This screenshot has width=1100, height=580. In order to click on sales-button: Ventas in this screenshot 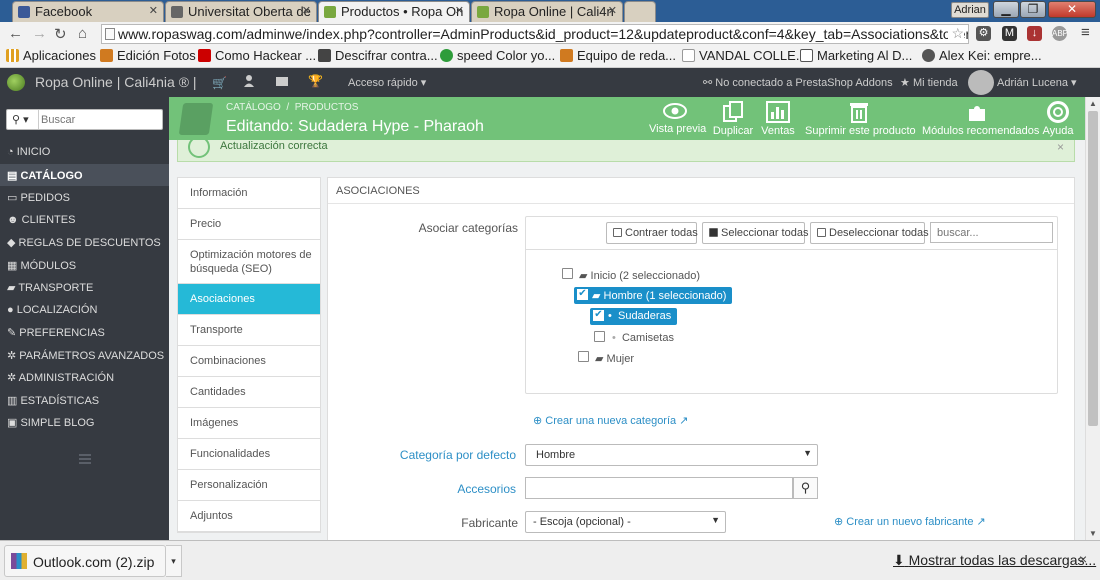, I will do `click(778, 119)`.